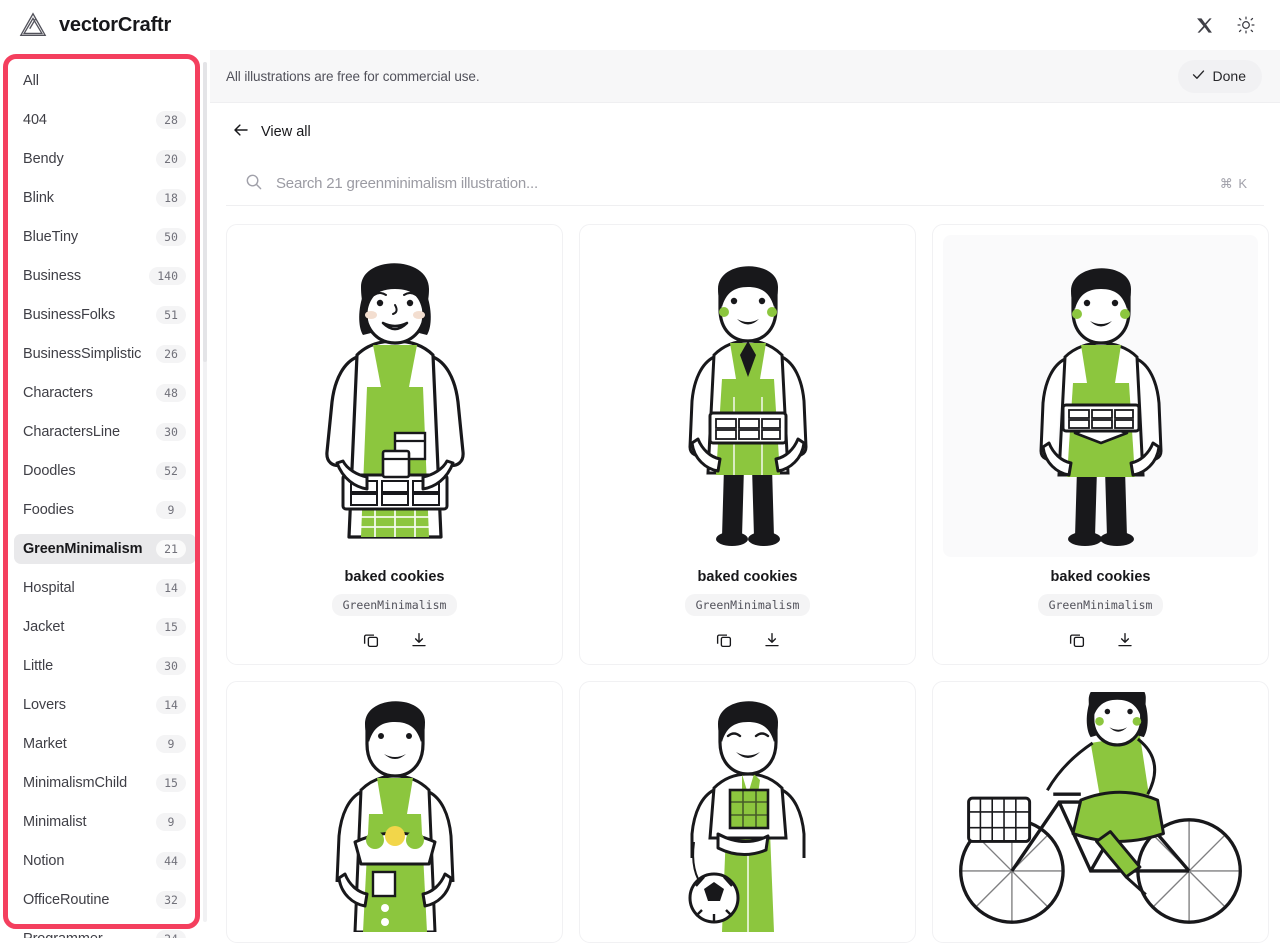 This screenshot has height=944, width=1280. I want to click on sidebar-item-label: 404, so click(35, 120).